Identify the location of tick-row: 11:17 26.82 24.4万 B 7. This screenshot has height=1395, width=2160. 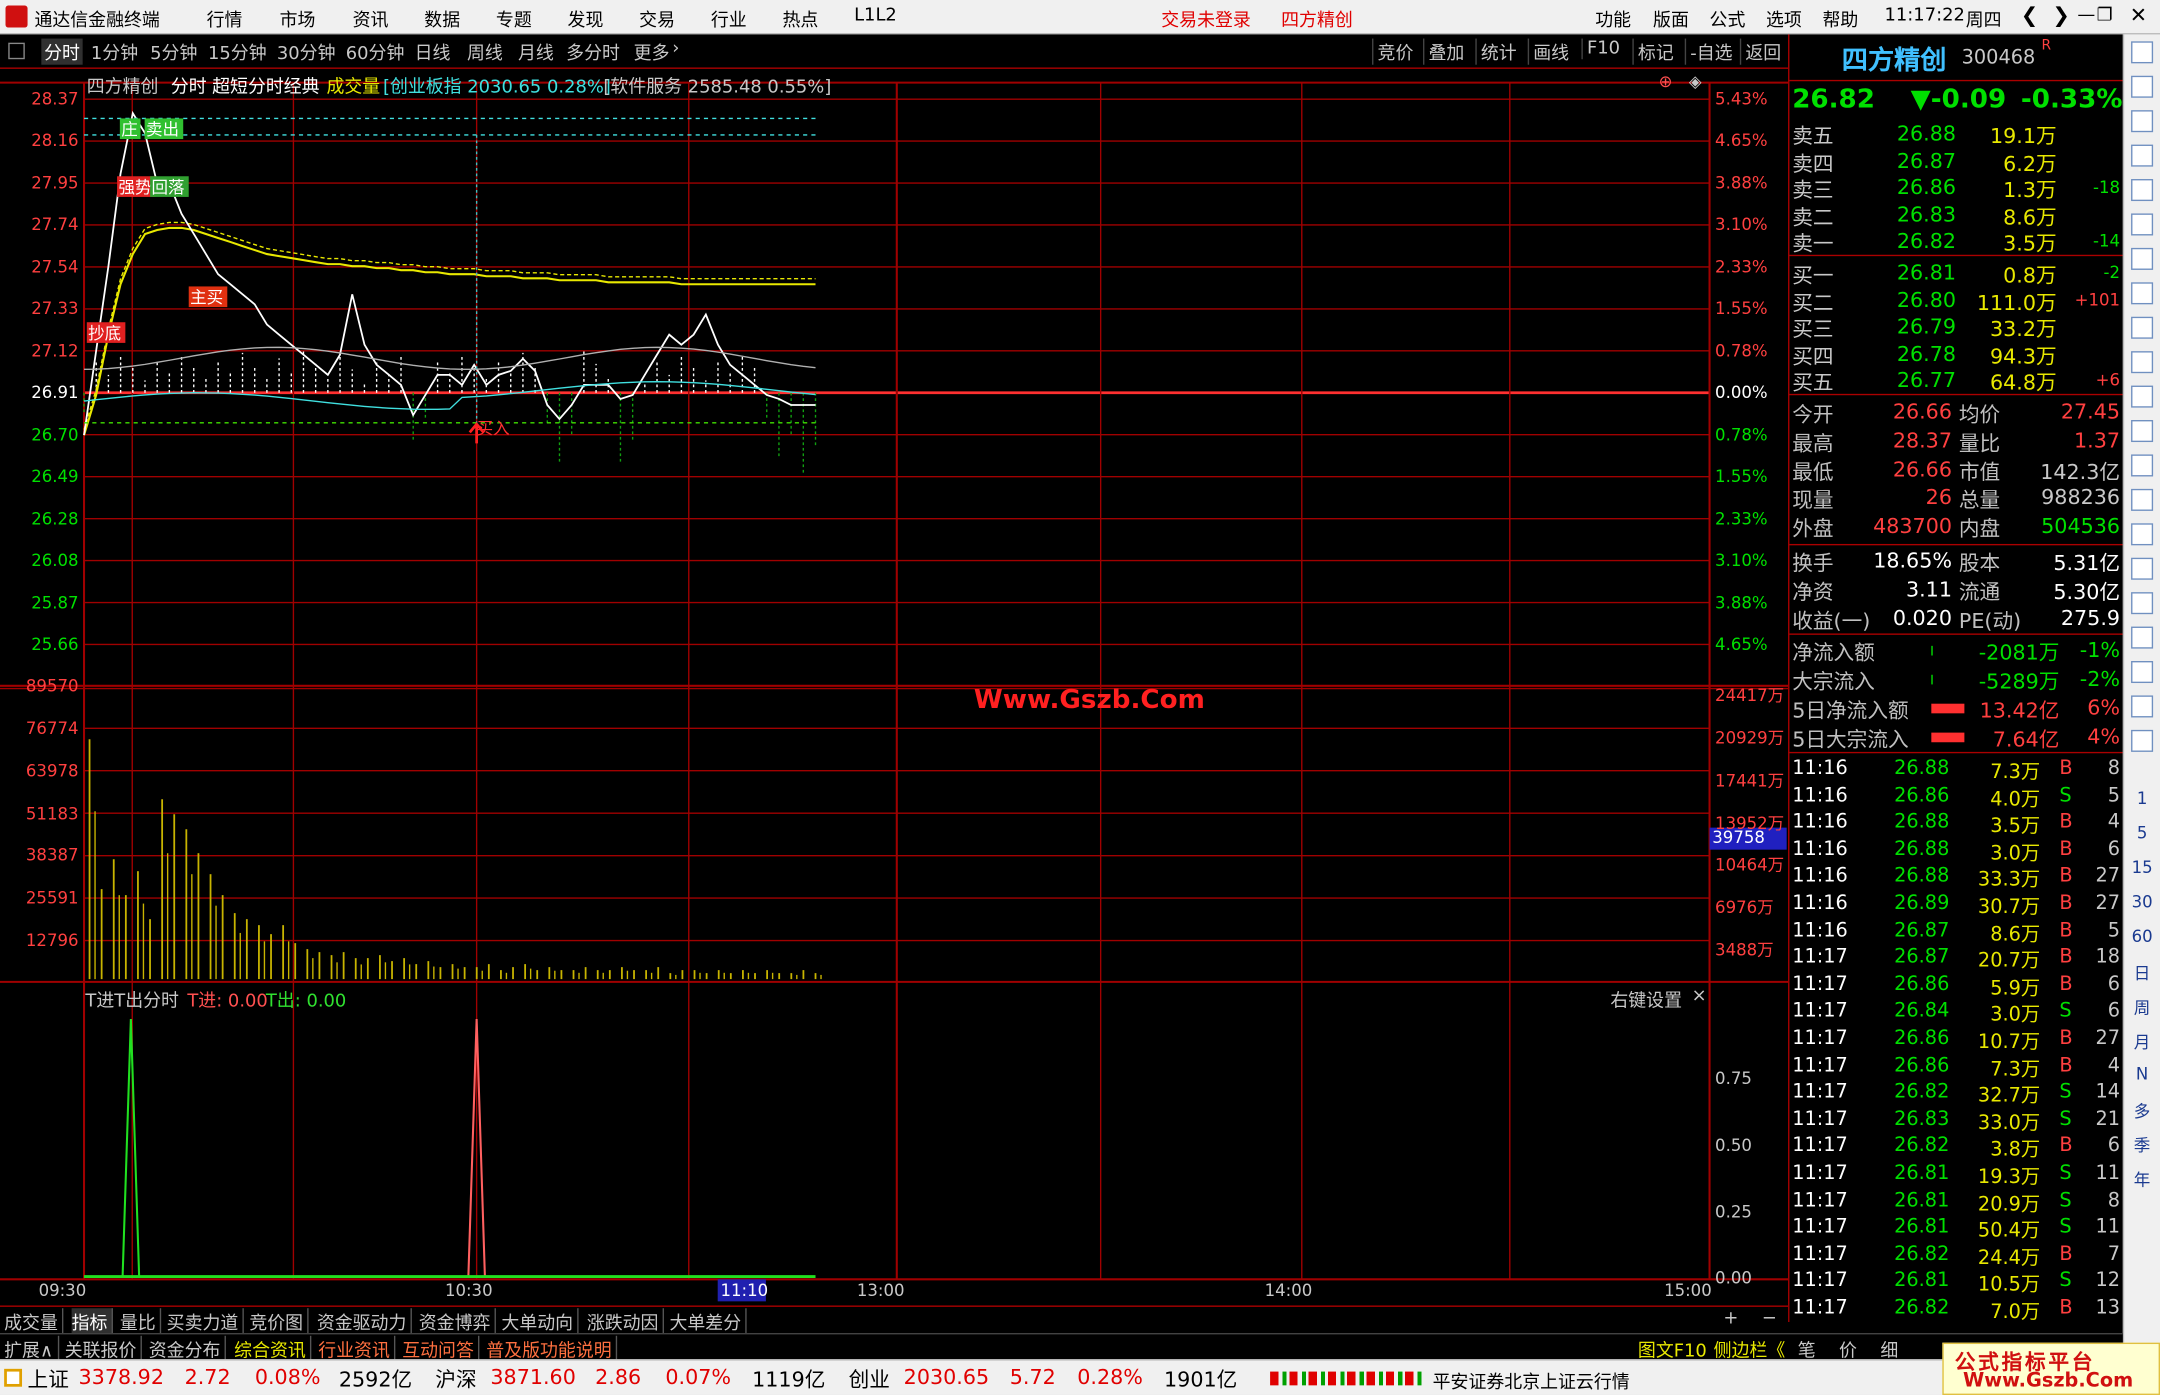
(1955, 1255).